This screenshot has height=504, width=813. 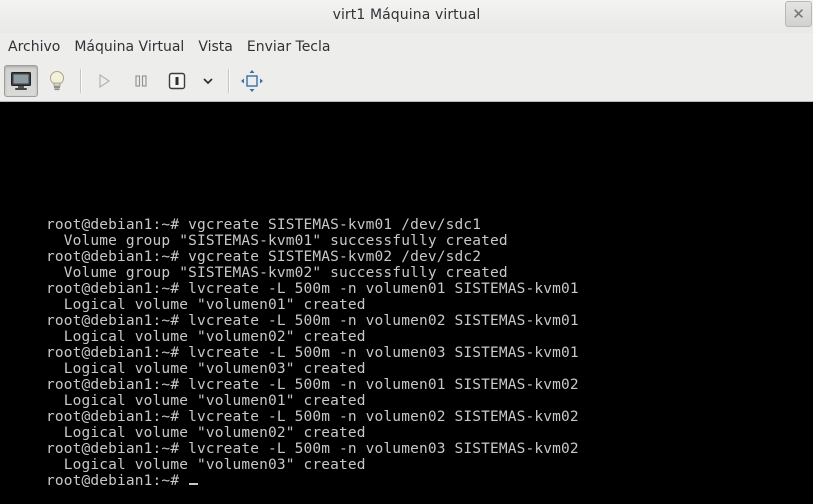 I want to click on terminal-prompt-line: root@debian1:~#, so click(x=312, y=481).